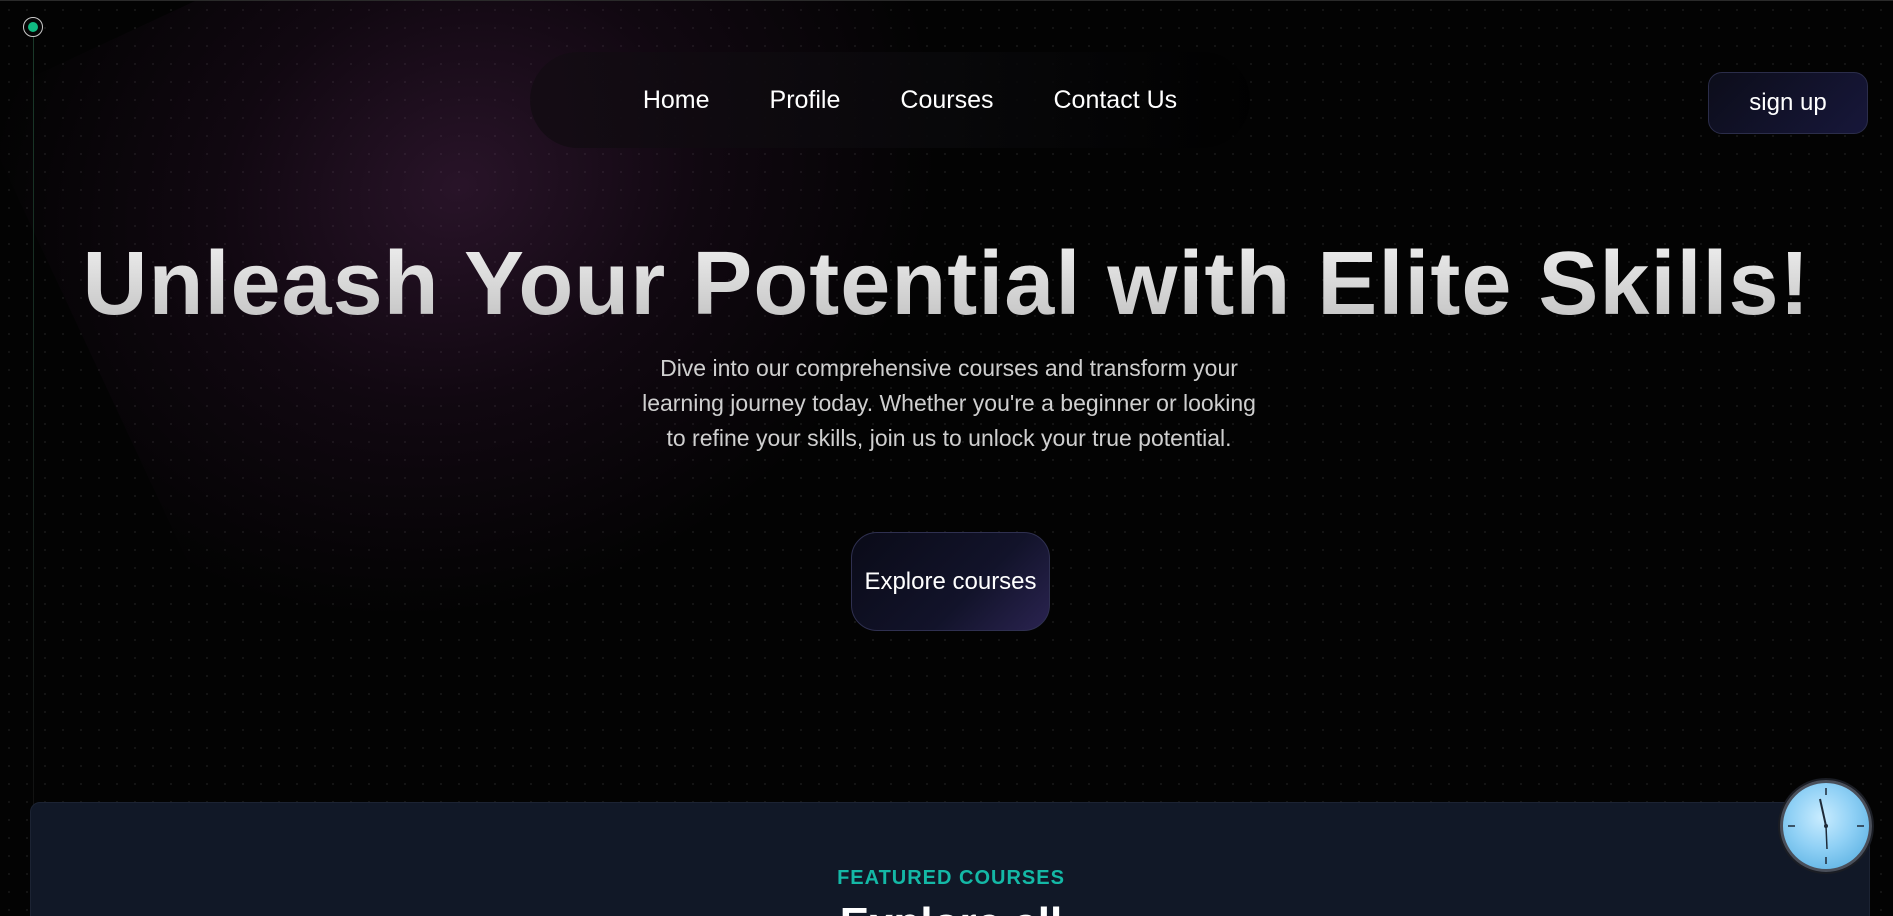 Image resolution: width=1893 pixels, height=916 pixels. What do you see at coordinates (676, 100) in the screenshot?
I see `nav-home: Home` at bounding box center [676, 100].